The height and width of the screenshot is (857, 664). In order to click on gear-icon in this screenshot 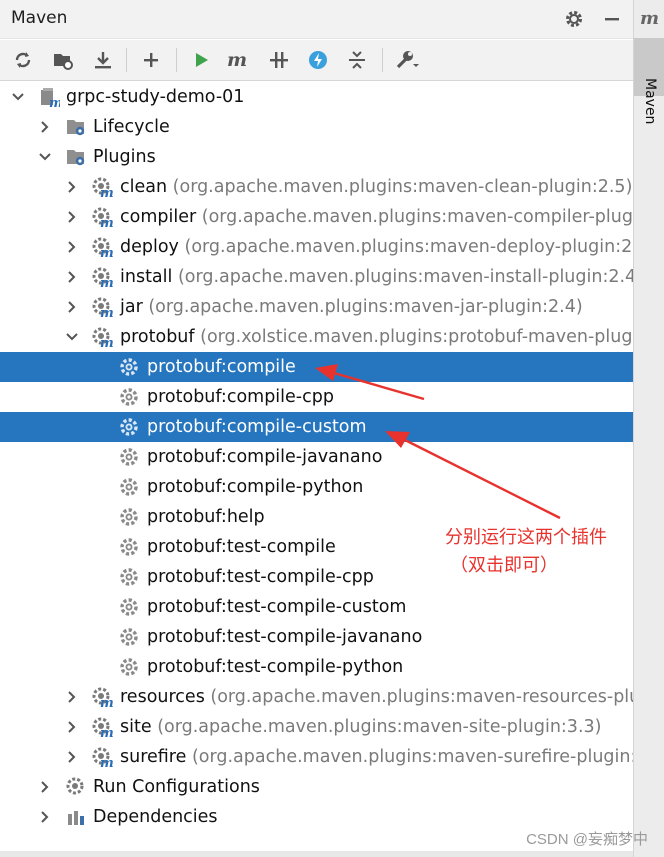, I will do `click(574, 19)`.